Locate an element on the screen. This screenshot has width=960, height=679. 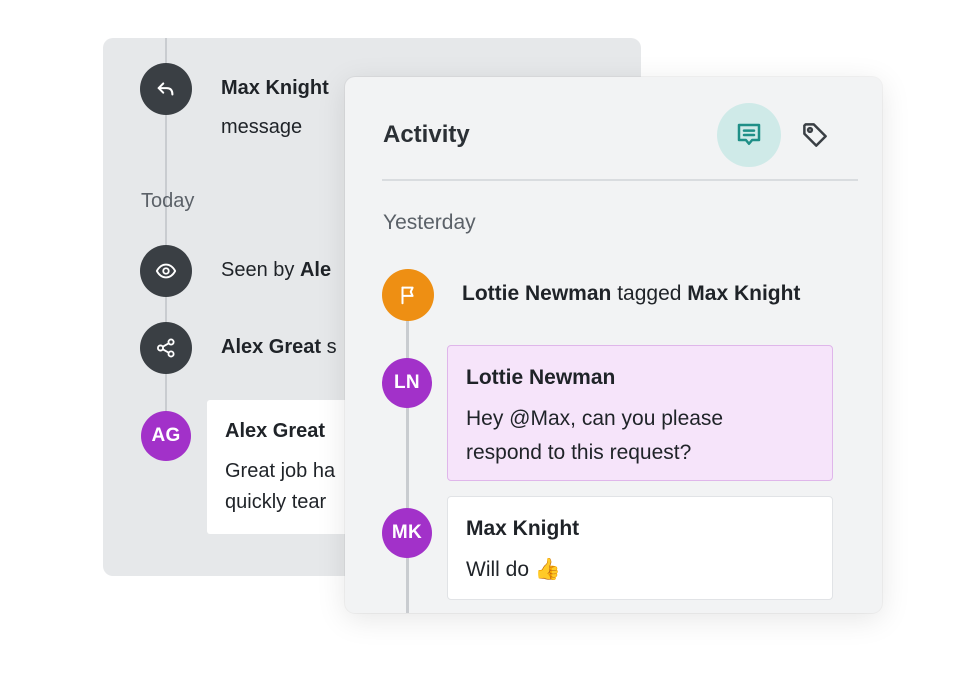
share-event: Alex Great s is located at coordinates (279, 347).